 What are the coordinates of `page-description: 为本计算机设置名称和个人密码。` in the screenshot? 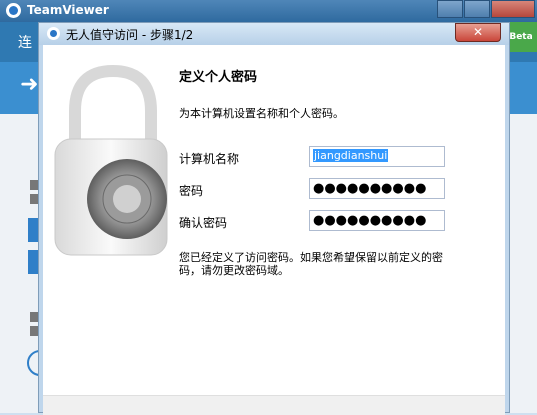 It's located at (261, 113).